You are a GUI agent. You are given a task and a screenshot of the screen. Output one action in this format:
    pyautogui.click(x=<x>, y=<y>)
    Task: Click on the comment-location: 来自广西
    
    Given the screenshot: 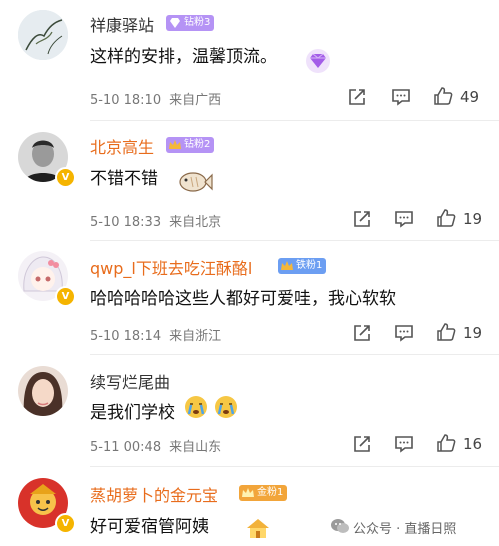 What is the action you would take?
    pyautogui.click(x=195, y=100)
    